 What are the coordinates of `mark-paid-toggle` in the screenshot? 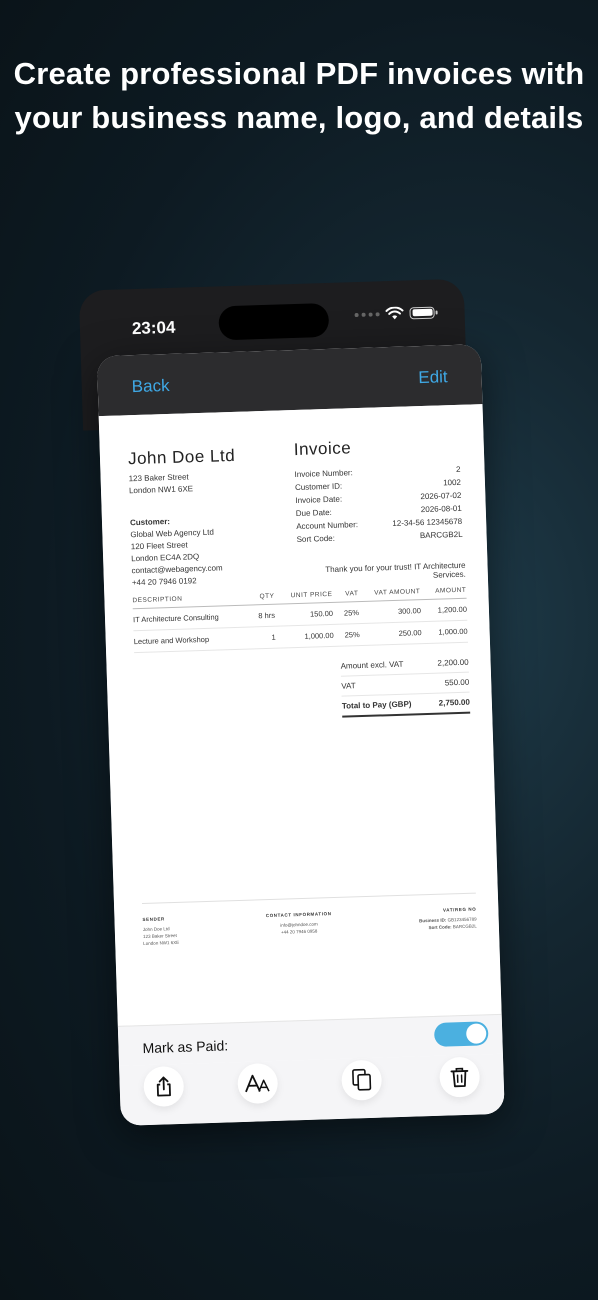 It's located at (461, 1034).